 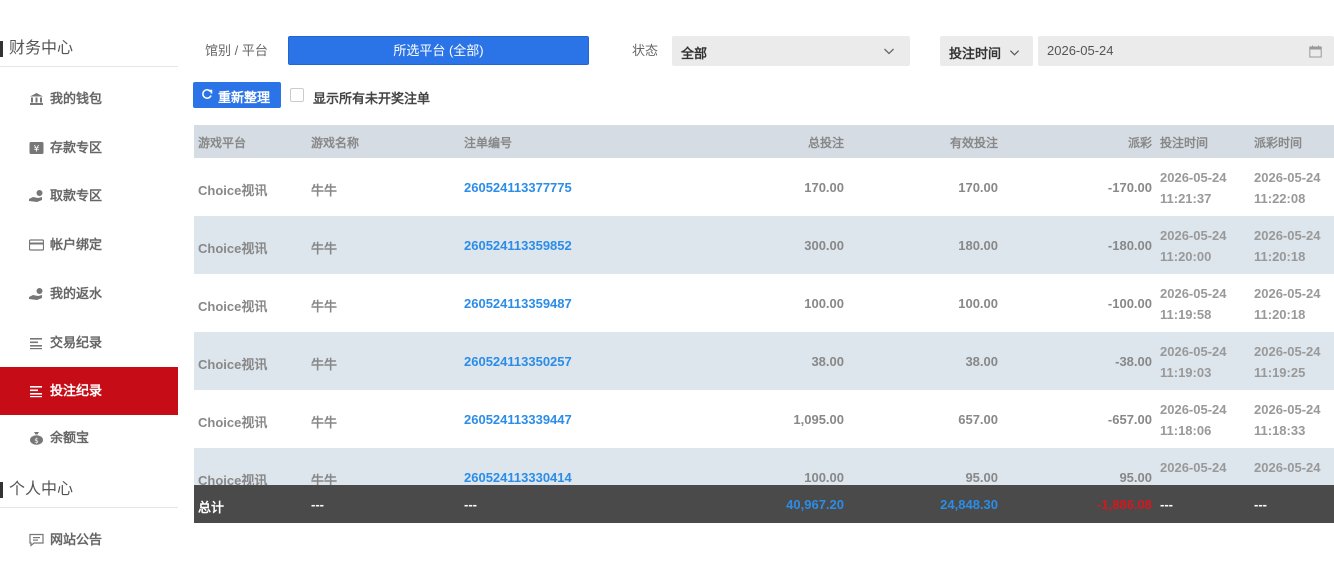 What do you see at coordinates (1124, 504) in the screenshot?
I see `footer-payout: -1,886.08` at bounding box center [1124, 504].